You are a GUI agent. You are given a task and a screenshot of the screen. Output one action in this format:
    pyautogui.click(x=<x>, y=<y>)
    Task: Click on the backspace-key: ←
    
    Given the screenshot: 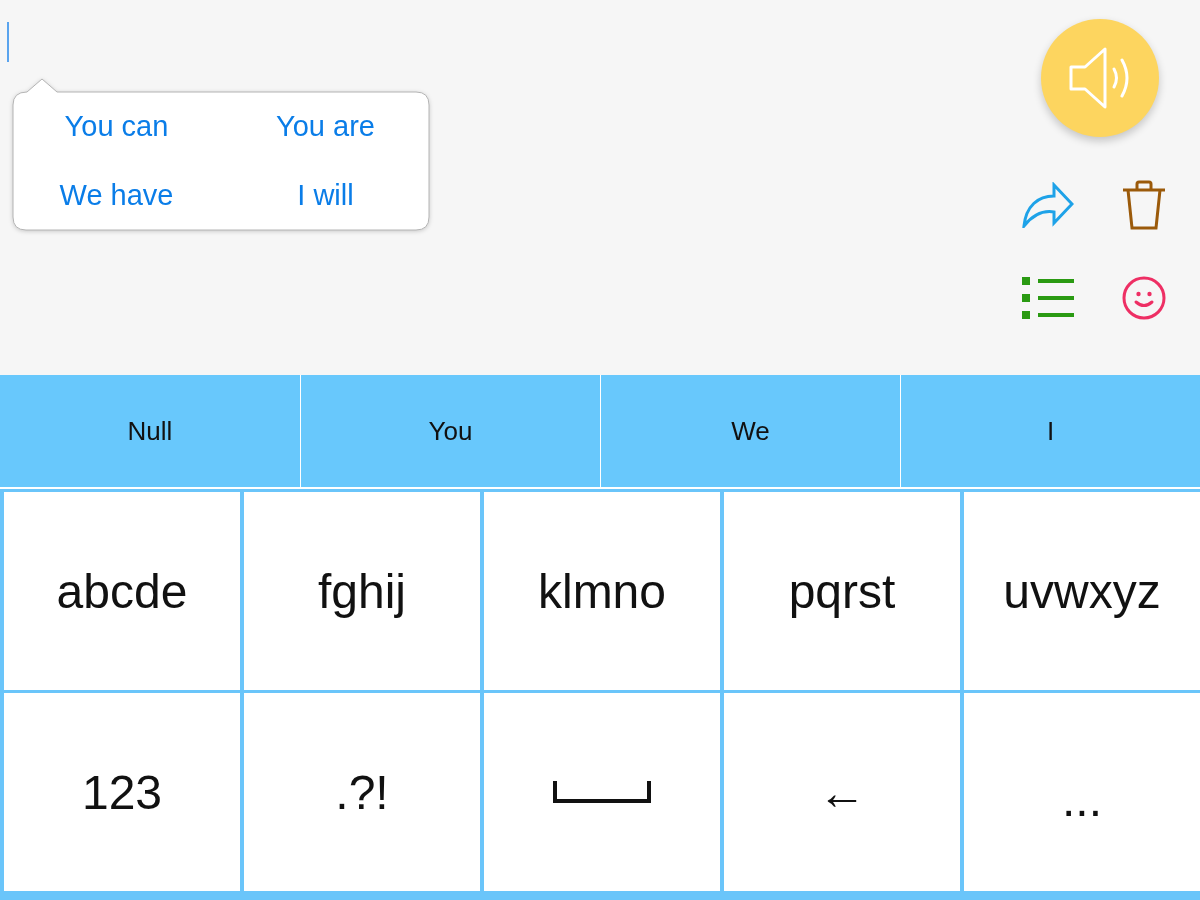 What is the action you would take?
    pyautogui.click(x=842, y=792)
    